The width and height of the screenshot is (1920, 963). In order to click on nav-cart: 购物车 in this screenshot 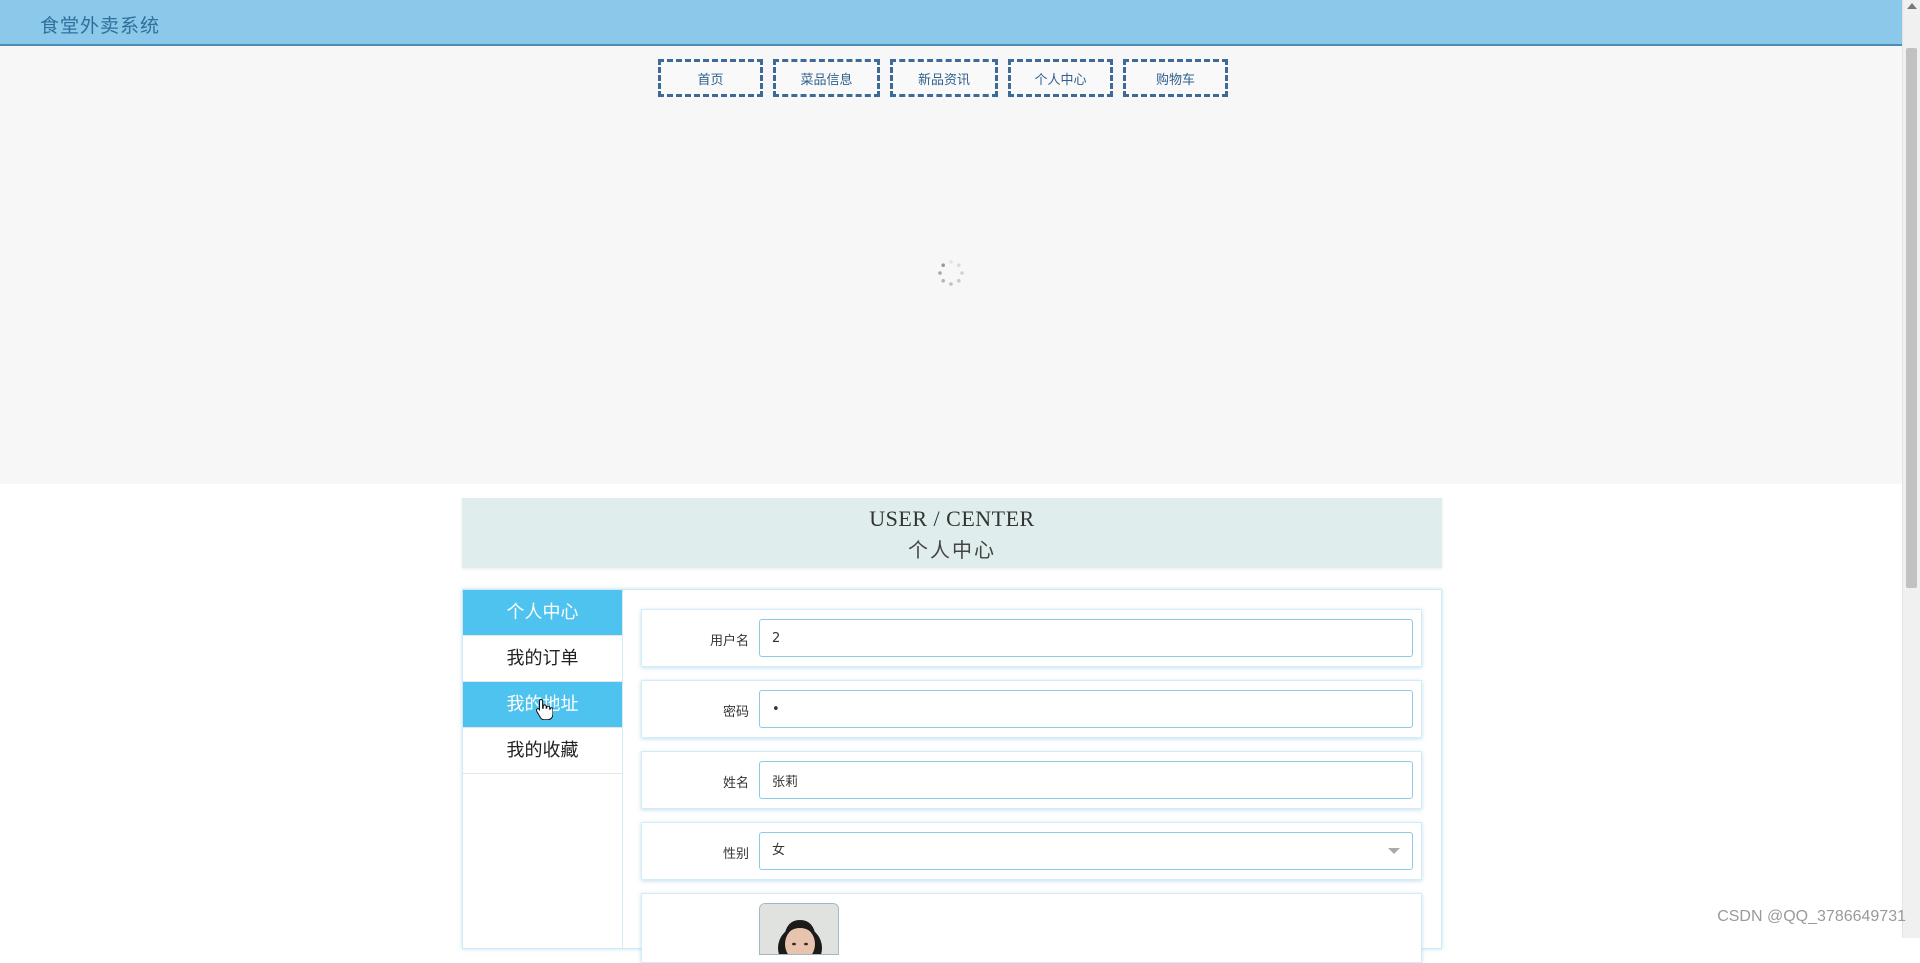, I will do `click(1175, 78)`.